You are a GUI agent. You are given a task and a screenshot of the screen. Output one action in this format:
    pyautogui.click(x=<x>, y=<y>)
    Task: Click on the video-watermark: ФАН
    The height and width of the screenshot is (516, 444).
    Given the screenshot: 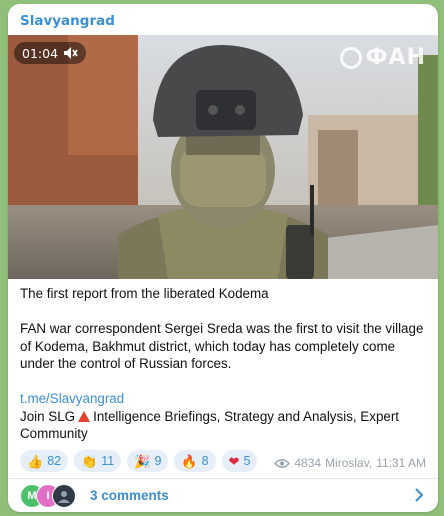 What is the action you would take?
    pyautogui.click(x=382, y=57)
    